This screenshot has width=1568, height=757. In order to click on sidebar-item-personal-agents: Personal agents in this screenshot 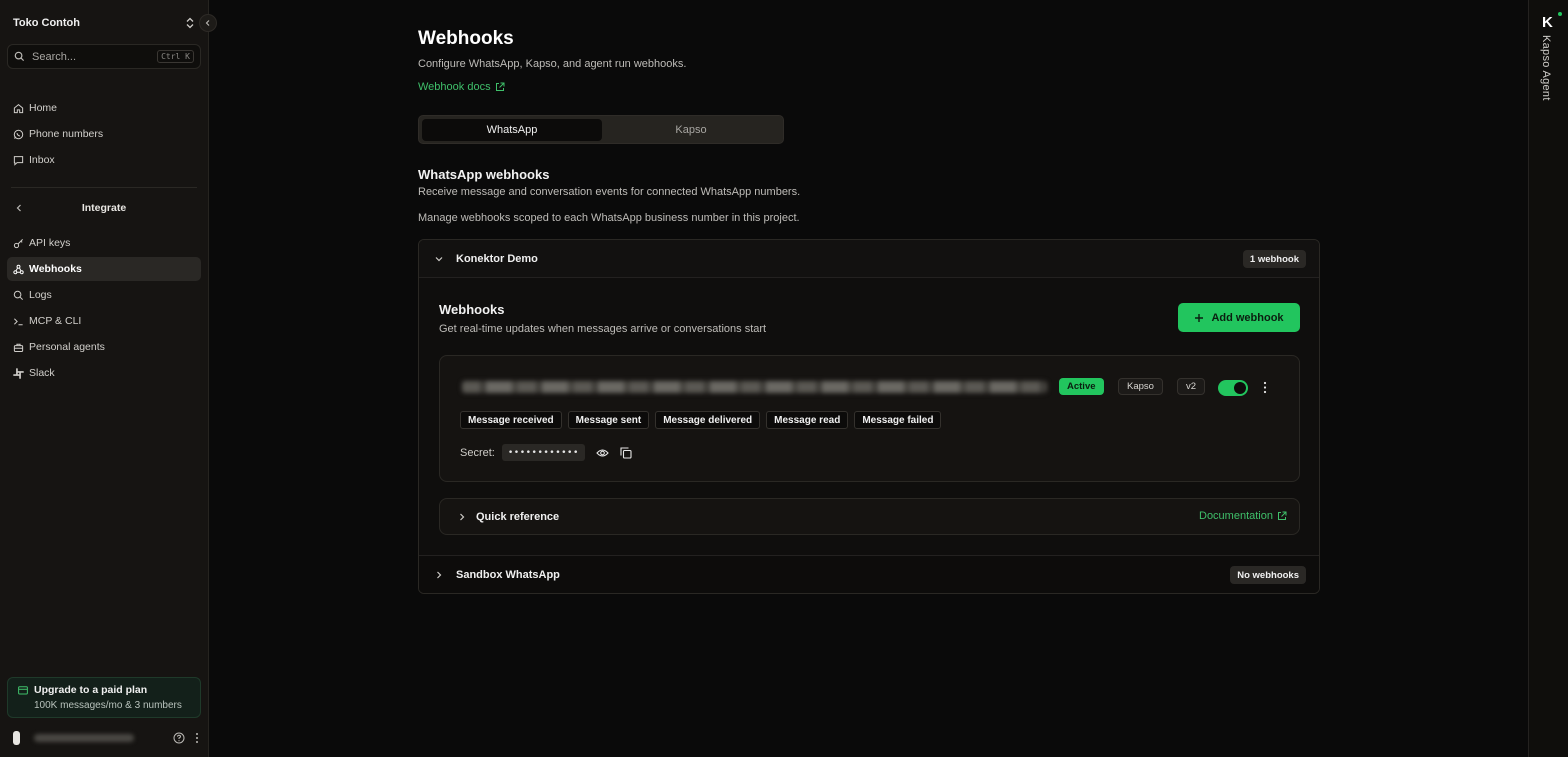, I will do `click(104, 347)`.